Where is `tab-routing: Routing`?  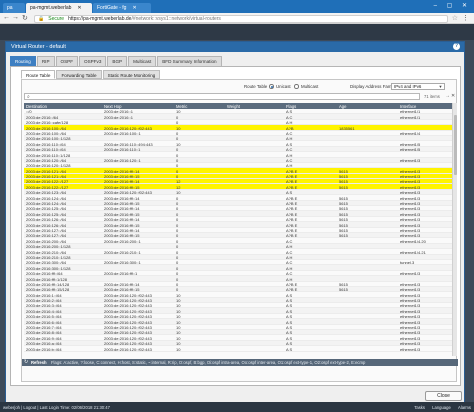
tab-routing: Routing is located at coordinates (23, 61).